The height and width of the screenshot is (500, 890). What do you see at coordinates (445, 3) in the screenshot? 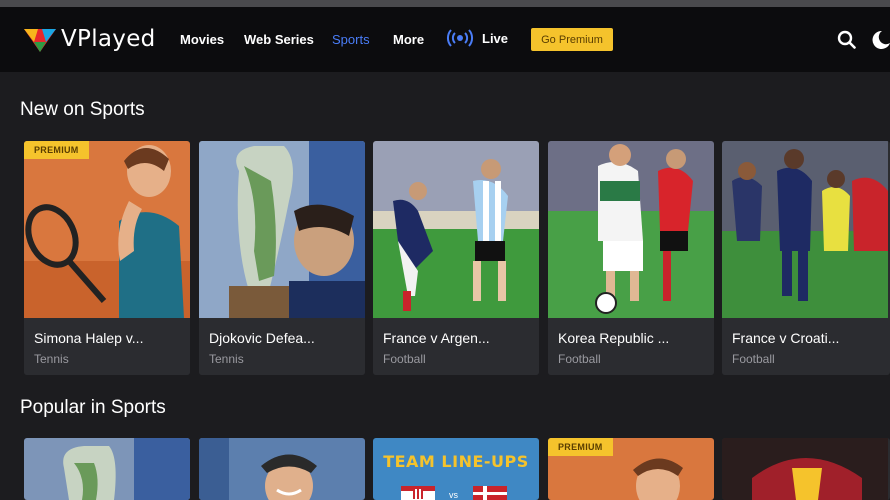
I see `window-top-strip` at bounding box center [445, 3].